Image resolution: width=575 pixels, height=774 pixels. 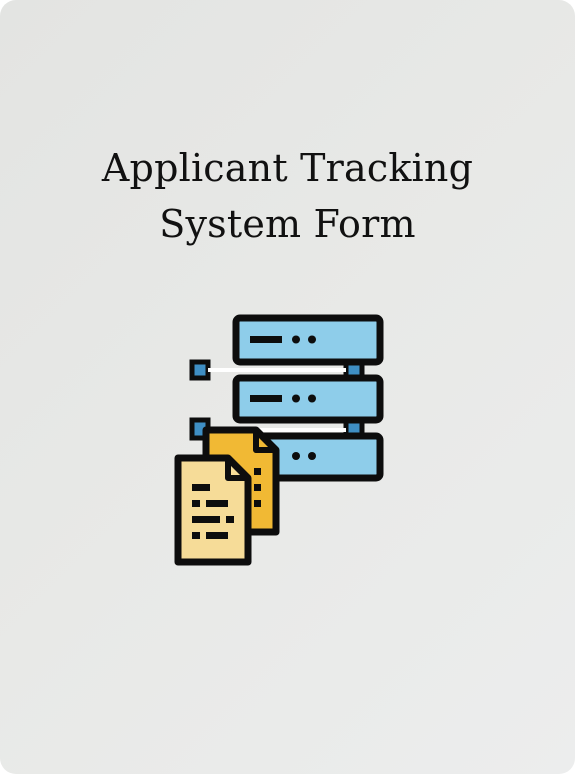 I want to click on card-title: Applicant Tracking System Form, so click(x=287, y=196).